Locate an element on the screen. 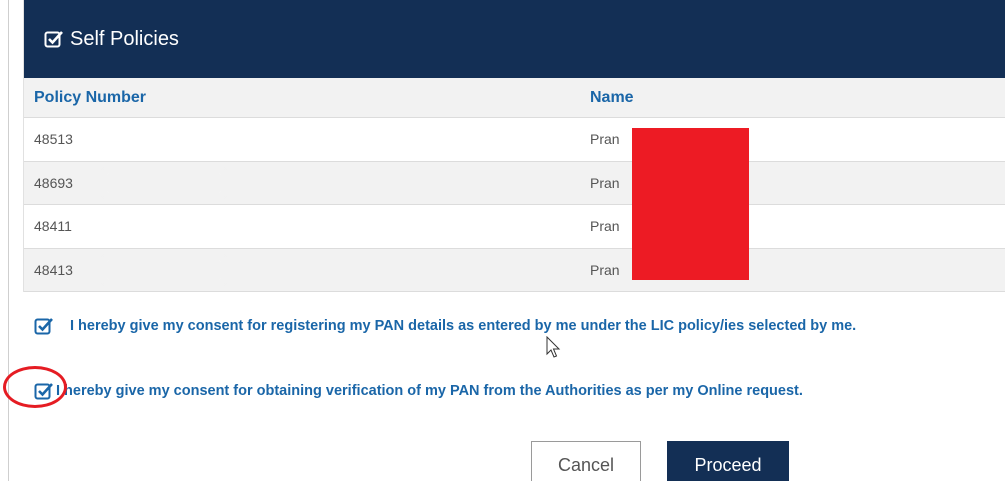  policy-number-cell: 48693 is located at coordinates (53, 182).